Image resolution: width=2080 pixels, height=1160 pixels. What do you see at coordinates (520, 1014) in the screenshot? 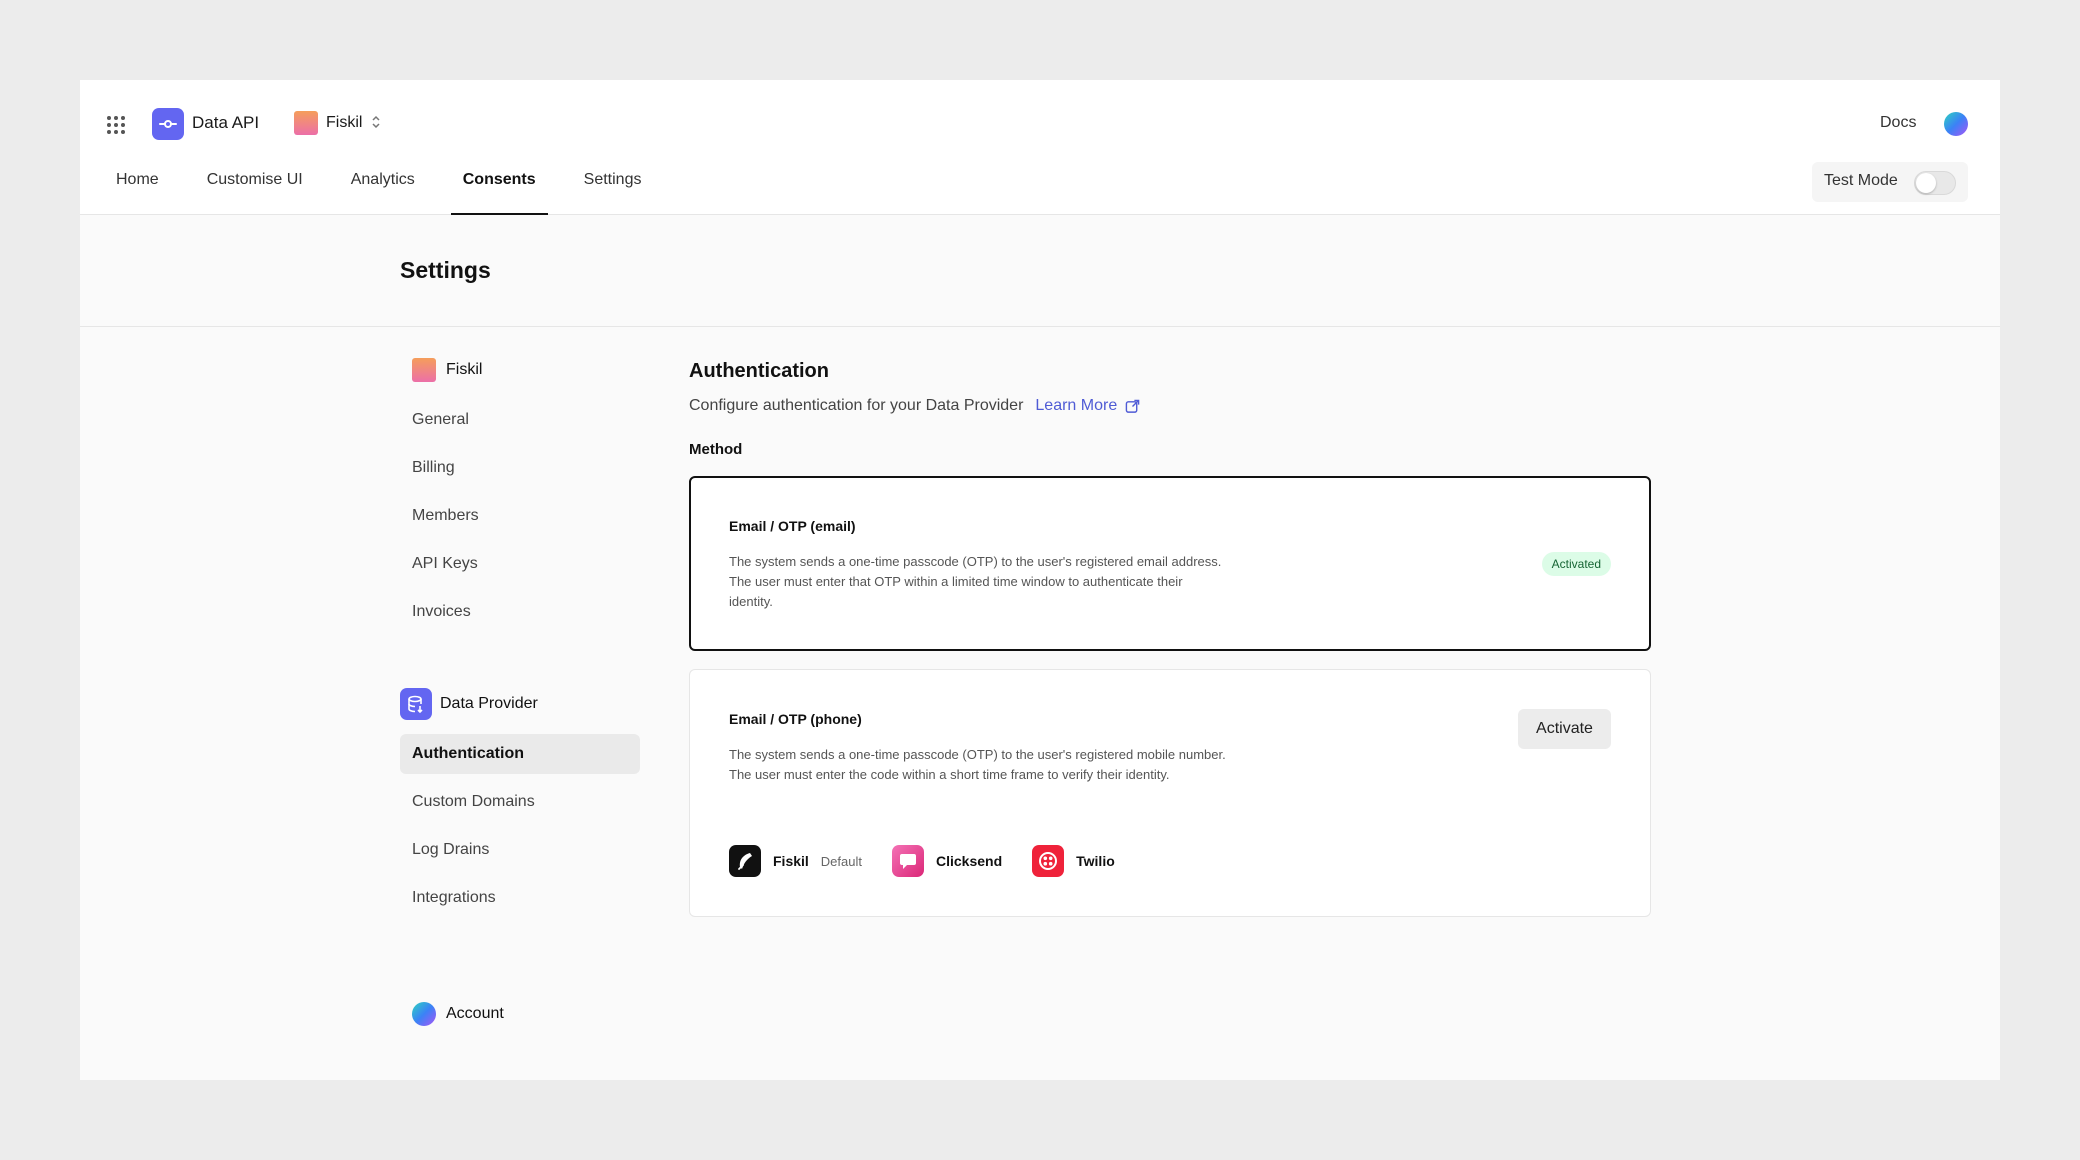
I see `sidebar-group-account: Account` at bounding box center [520, 1014].